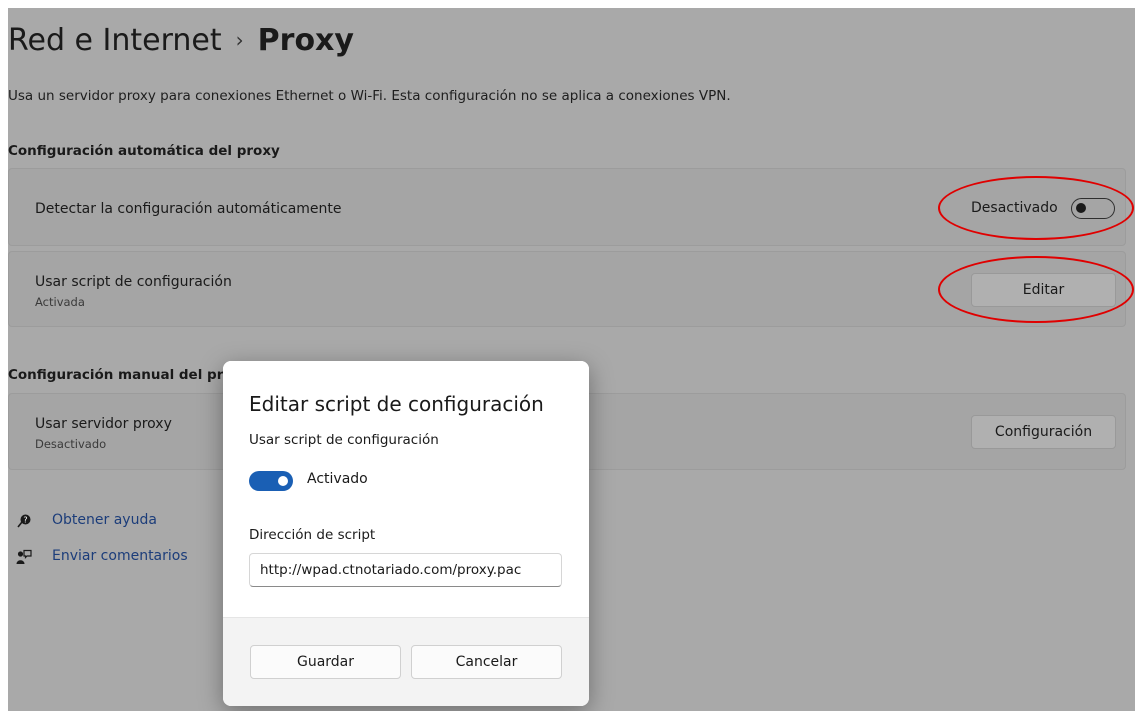 This screenshot has height=711, width=1135. Describe the element at coordinates (337, 479) in the screenshot. I see `dialog-toggle-state: Activado` at that location.